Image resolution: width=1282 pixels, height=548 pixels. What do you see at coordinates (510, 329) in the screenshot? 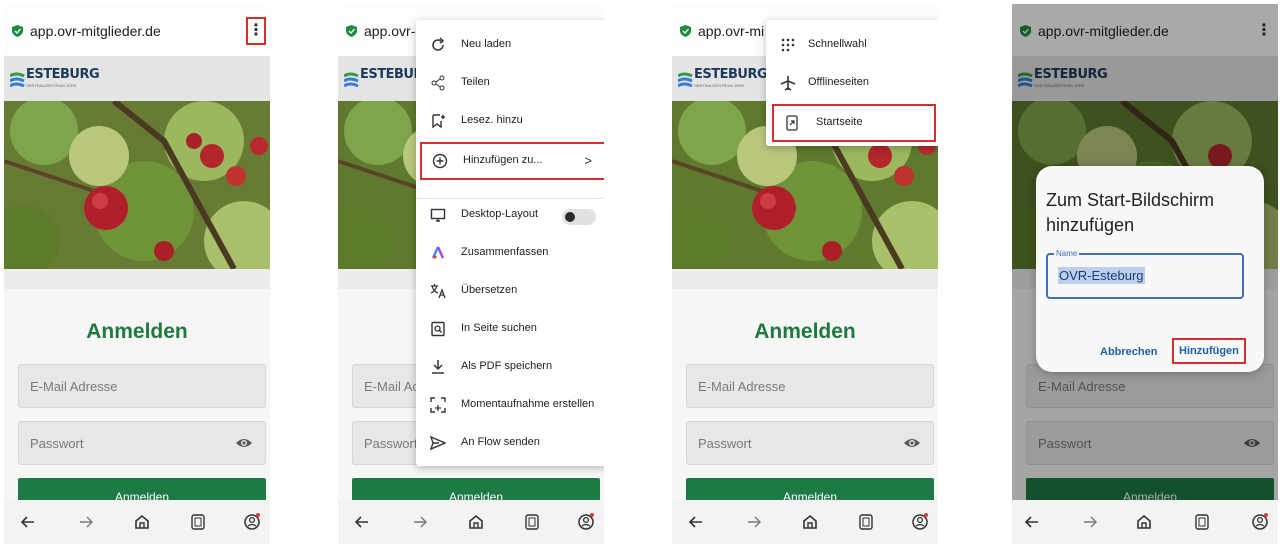
I see `menu-item-find-in-page: In Seite suchen` at bounding box center [510, 329].